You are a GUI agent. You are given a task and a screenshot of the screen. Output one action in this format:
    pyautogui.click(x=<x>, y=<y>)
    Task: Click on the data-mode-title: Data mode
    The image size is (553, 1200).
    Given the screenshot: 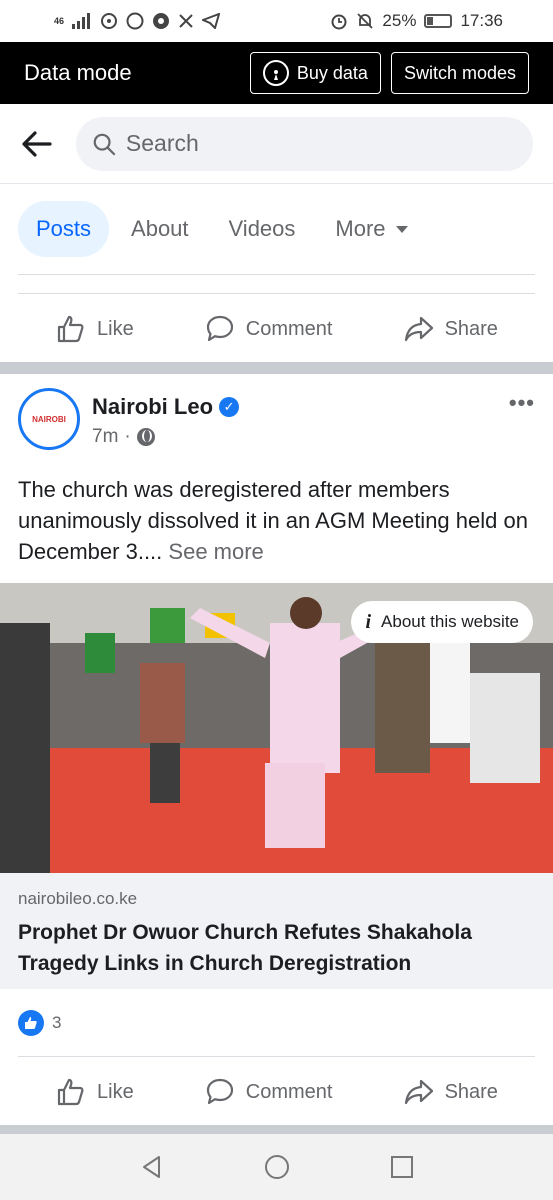 What is the action you would take?
    pyautogui.click(x=78, y=72)
    